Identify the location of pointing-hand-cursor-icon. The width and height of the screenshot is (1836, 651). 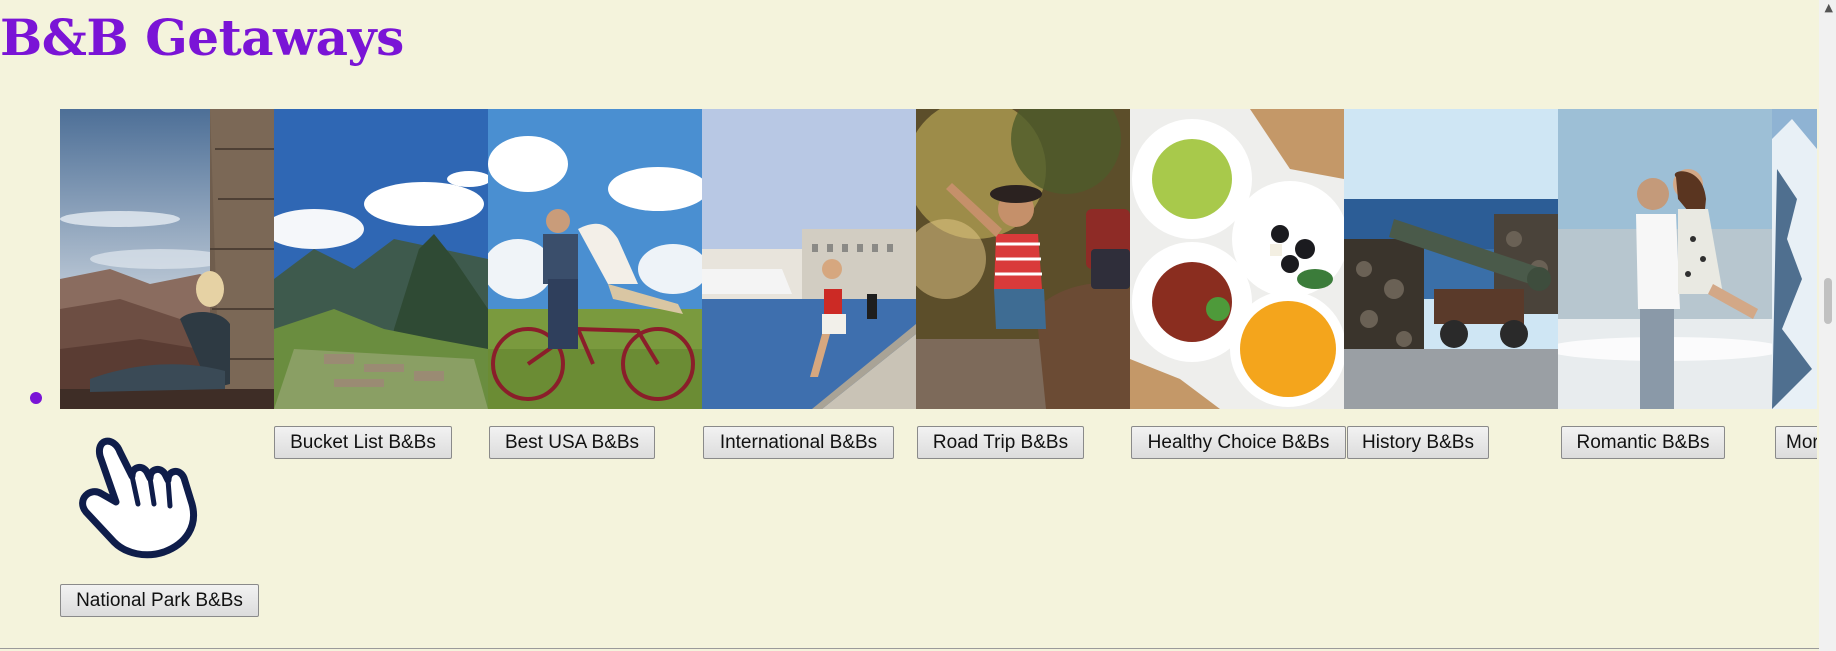
(138, 494).